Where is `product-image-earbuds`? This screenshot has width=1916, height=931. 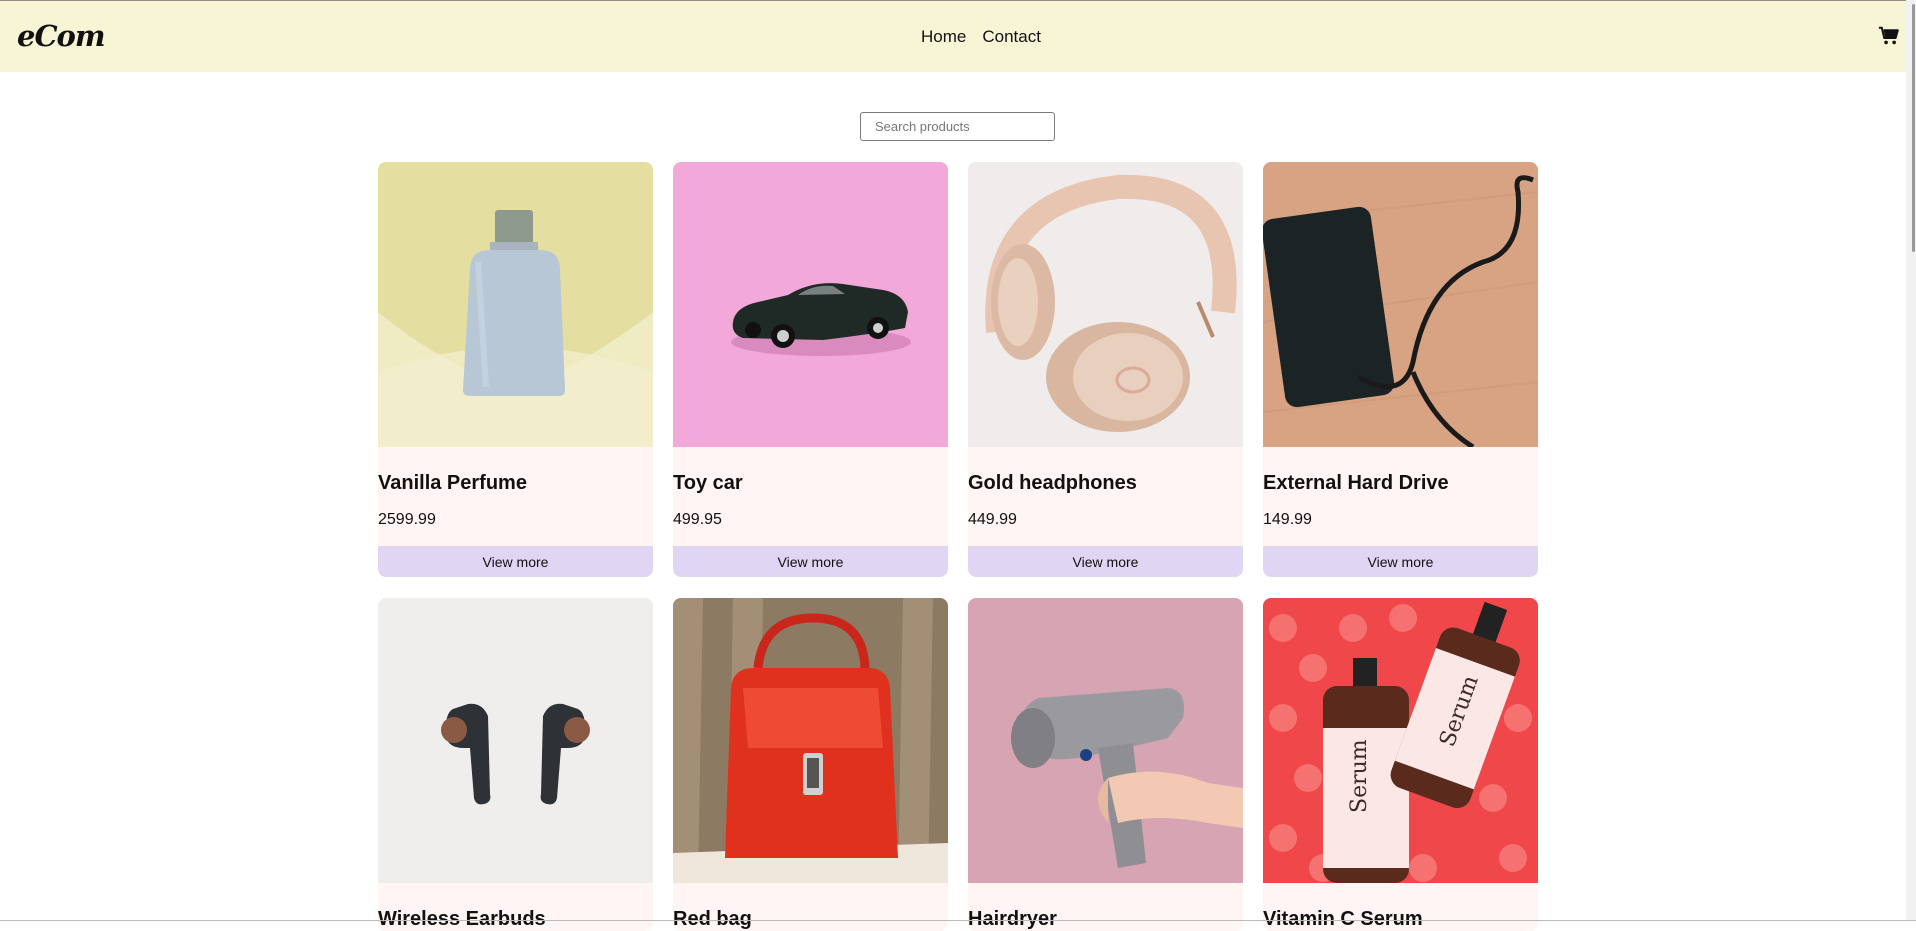 product-image-earbuds is located at coordinates (515, 740).